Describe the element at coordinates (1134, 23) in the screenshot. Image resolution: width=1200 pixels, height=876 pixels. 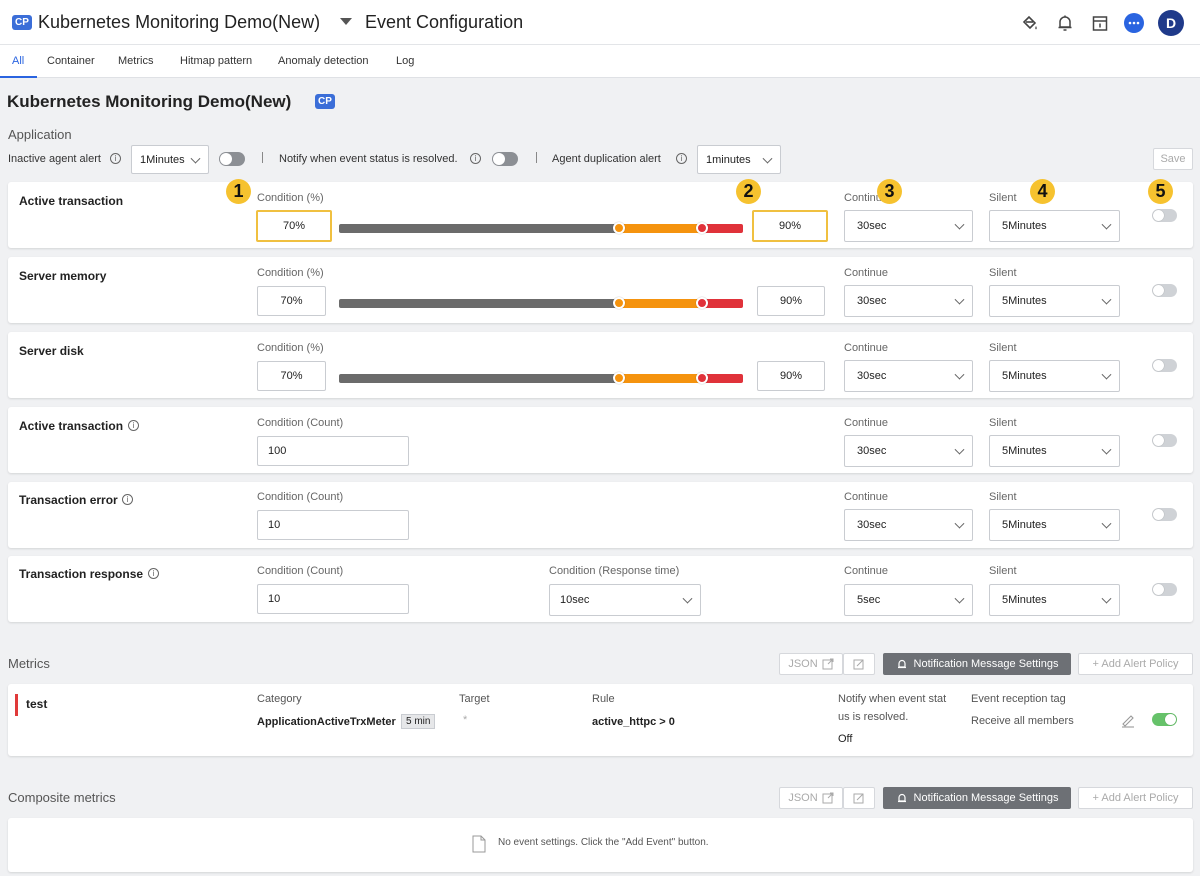
I see `chat-icon` at that location.